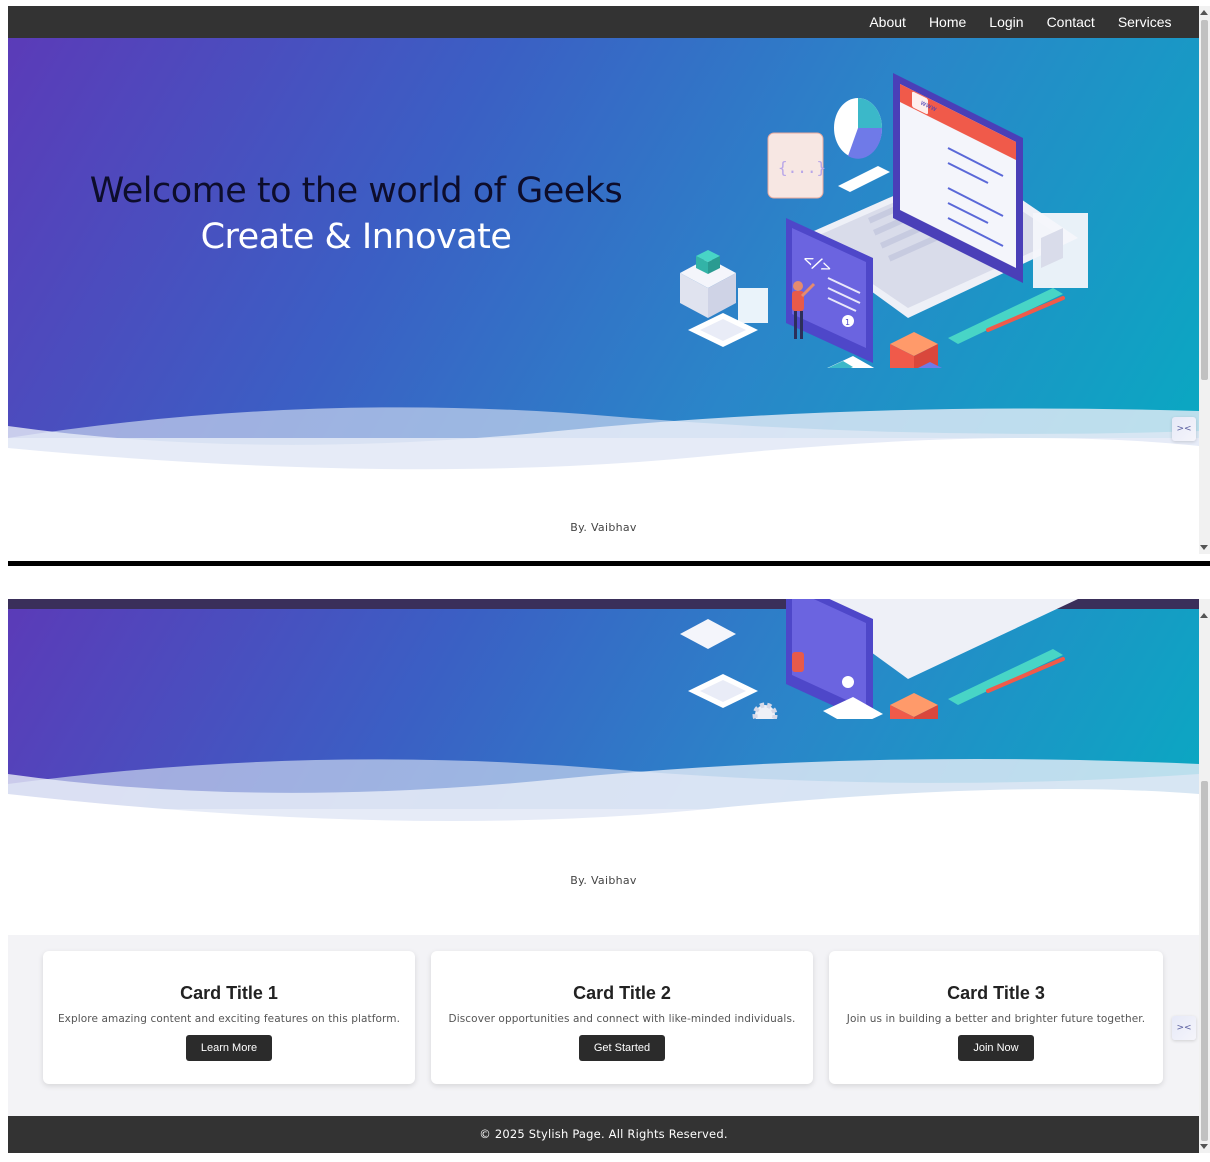 Image resolution: width=1210 pixels, height=1162 pixels. What do you see at coordinates (356, 237) in the screenshot?
I see `hero-subtitle: Create & Innovate` at bounding box center [356, 237].